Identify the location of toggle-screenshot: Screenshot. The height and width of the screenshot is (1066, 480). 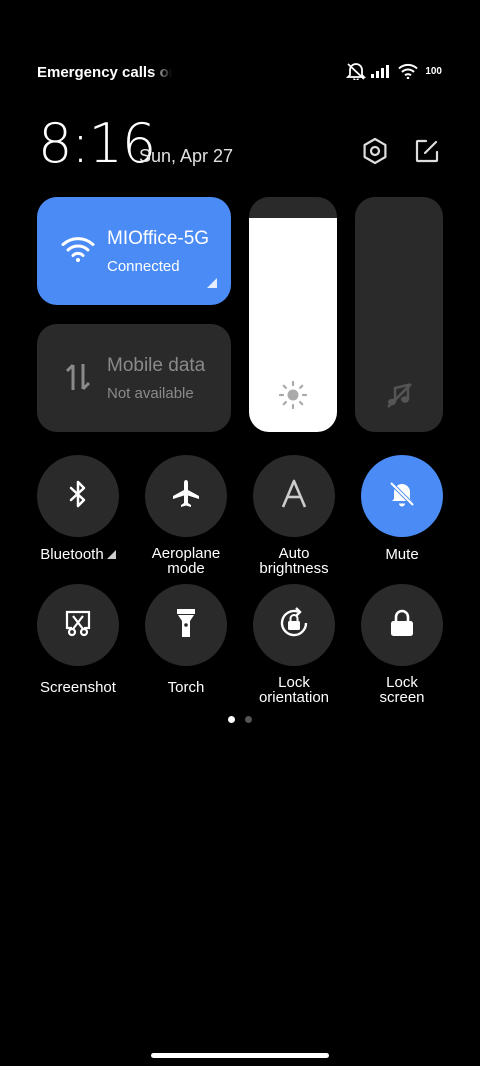
(78, 639).